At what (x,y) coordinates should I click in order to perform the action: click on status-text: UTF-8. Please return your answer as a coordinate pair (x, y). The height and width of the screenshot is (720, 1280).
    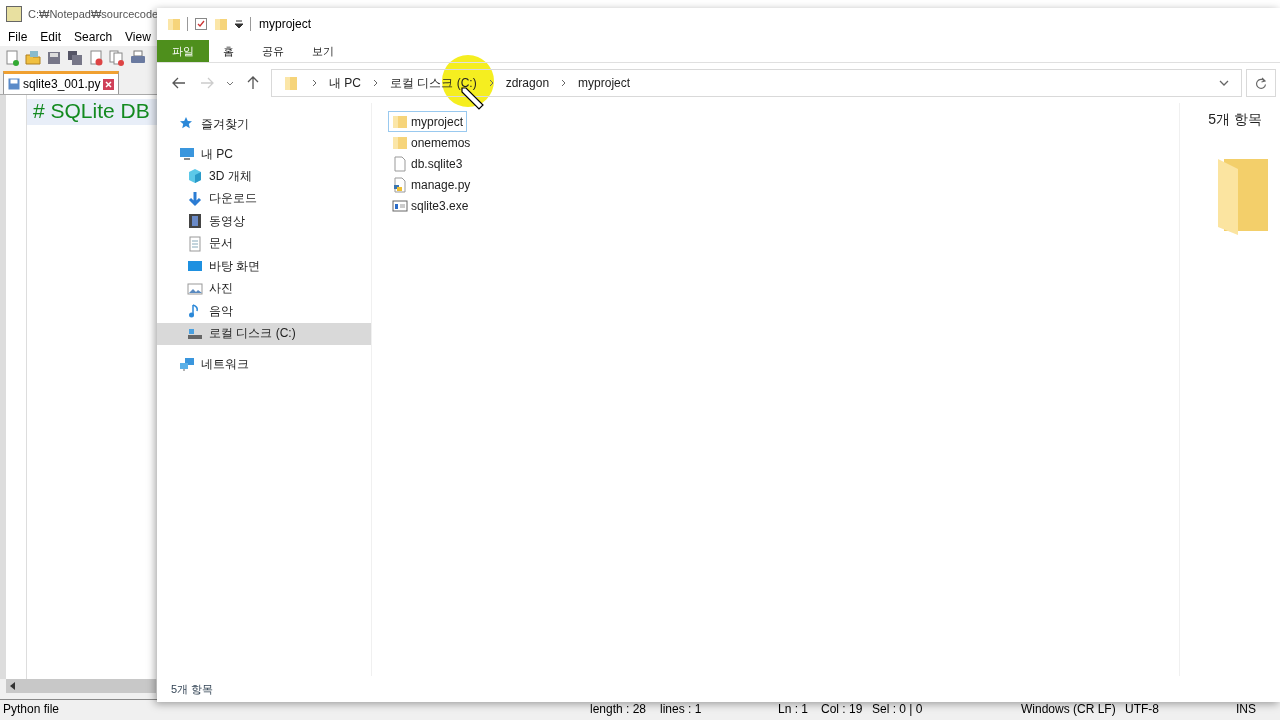
    Looking at the image, I should click on (1142, 709).